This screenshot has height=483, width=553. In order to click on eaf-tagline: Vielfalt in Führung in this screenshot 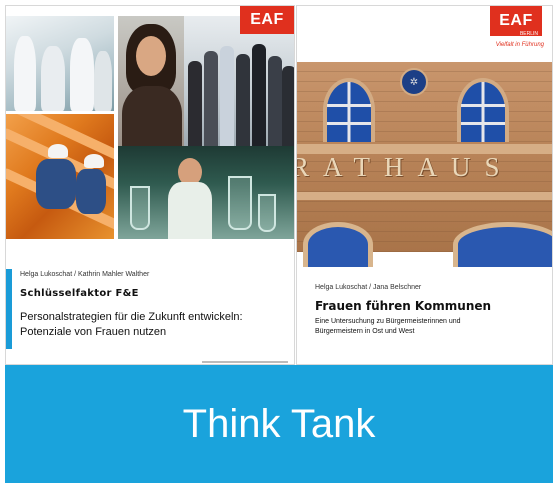, I will do `click(519, 45)`.